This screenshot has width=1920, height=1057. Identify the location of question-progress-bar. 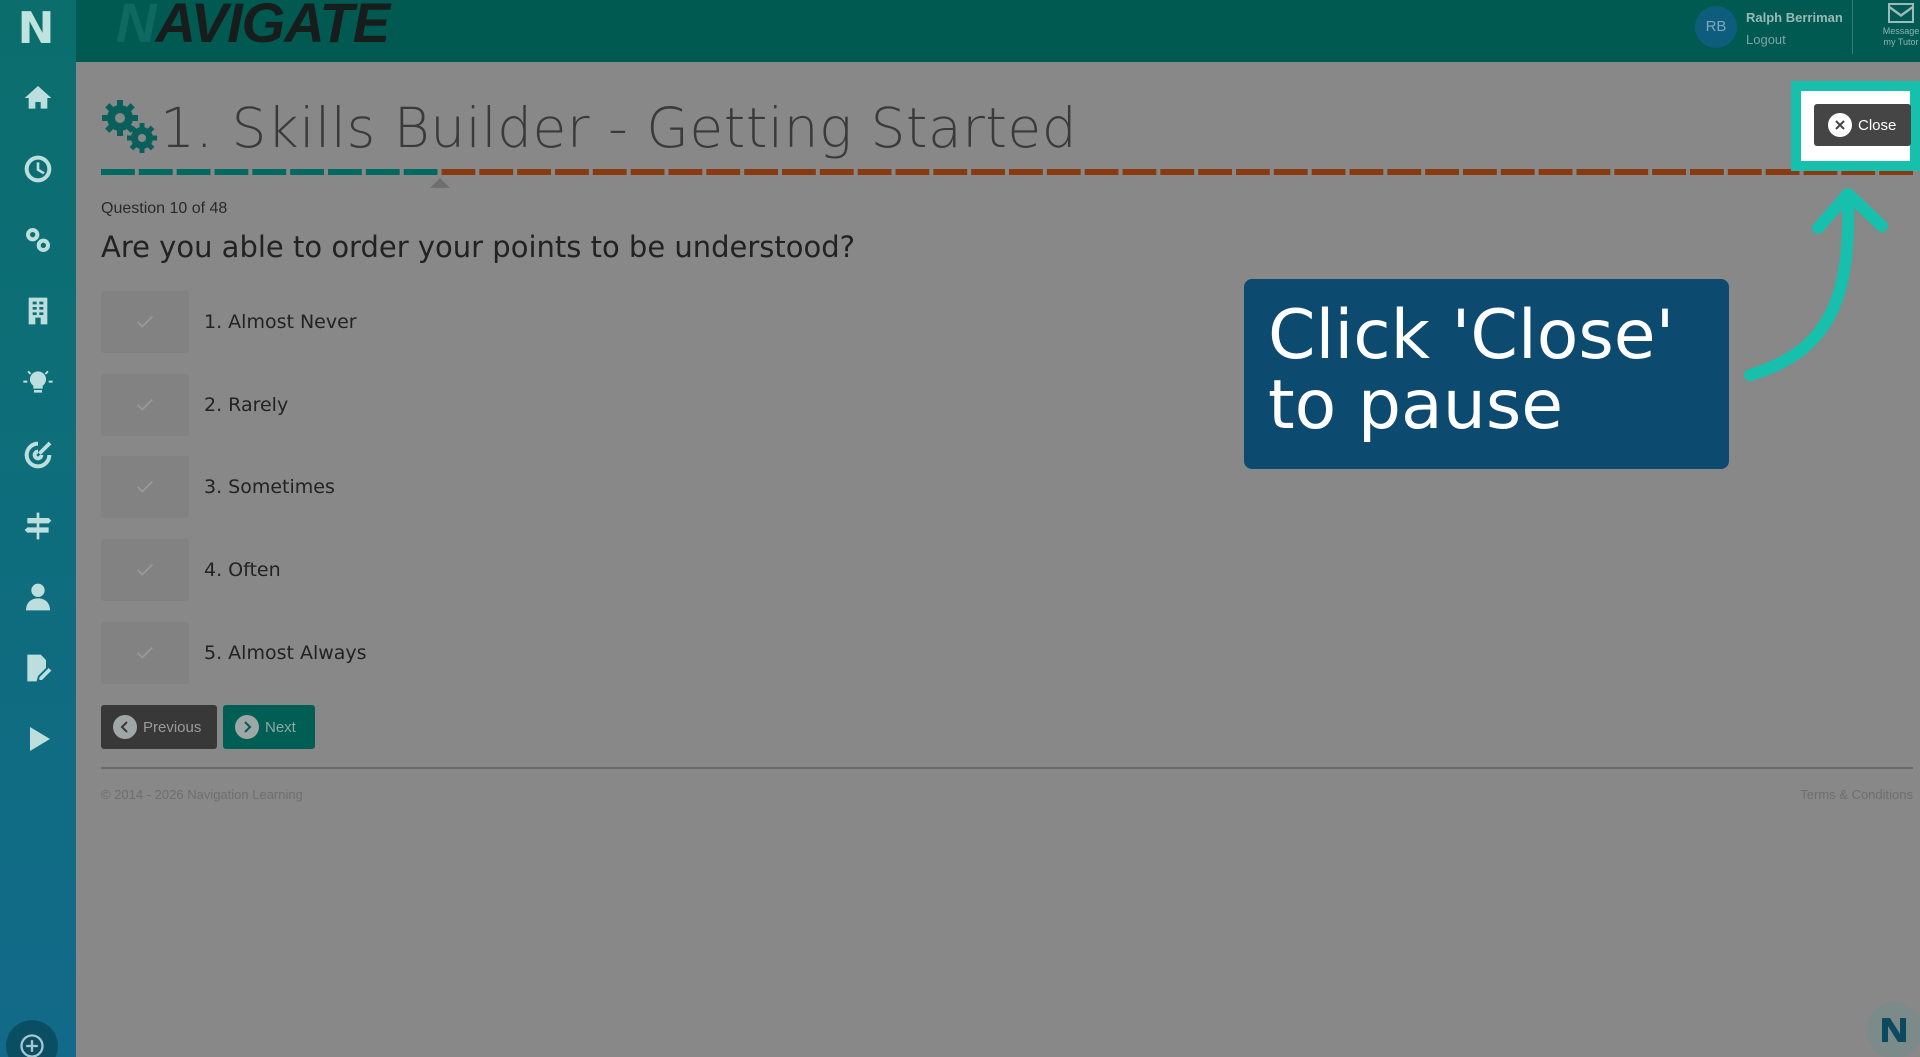
(1007, 172).